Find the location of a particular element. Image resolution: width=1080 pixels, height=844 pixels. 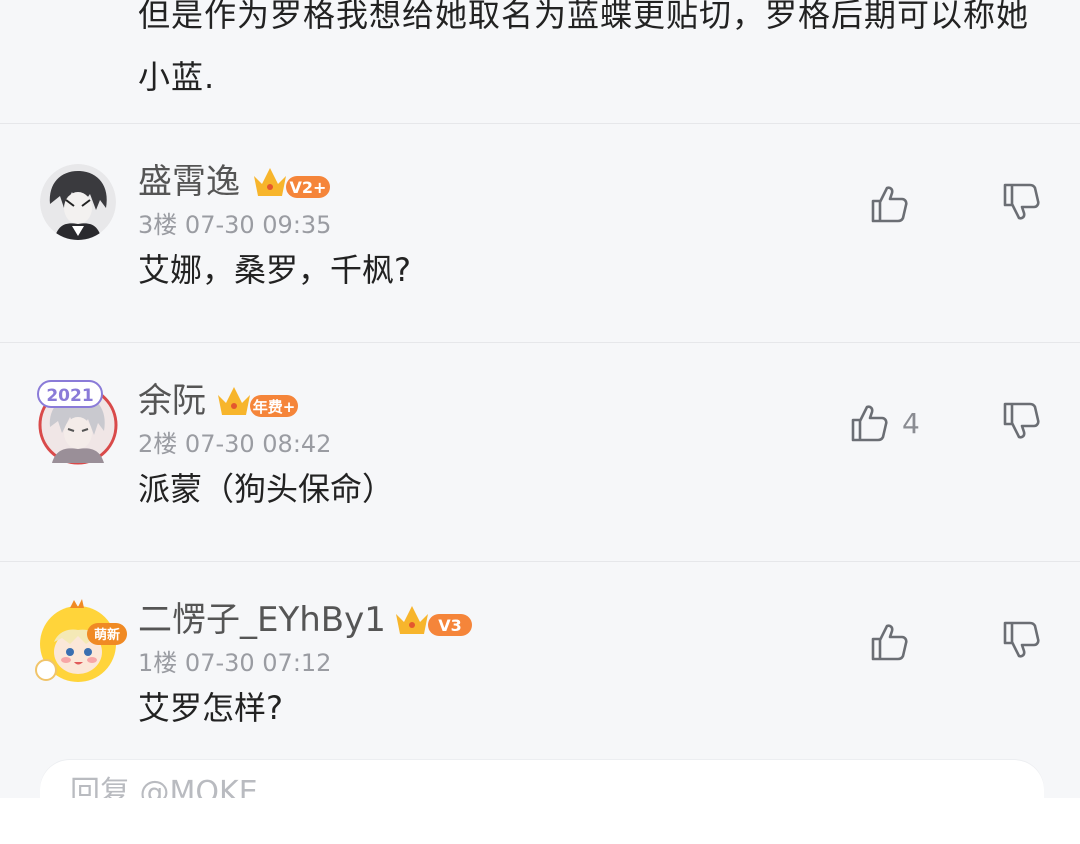

anime-boy-avatar-icon is located at coordinates (78, 202).